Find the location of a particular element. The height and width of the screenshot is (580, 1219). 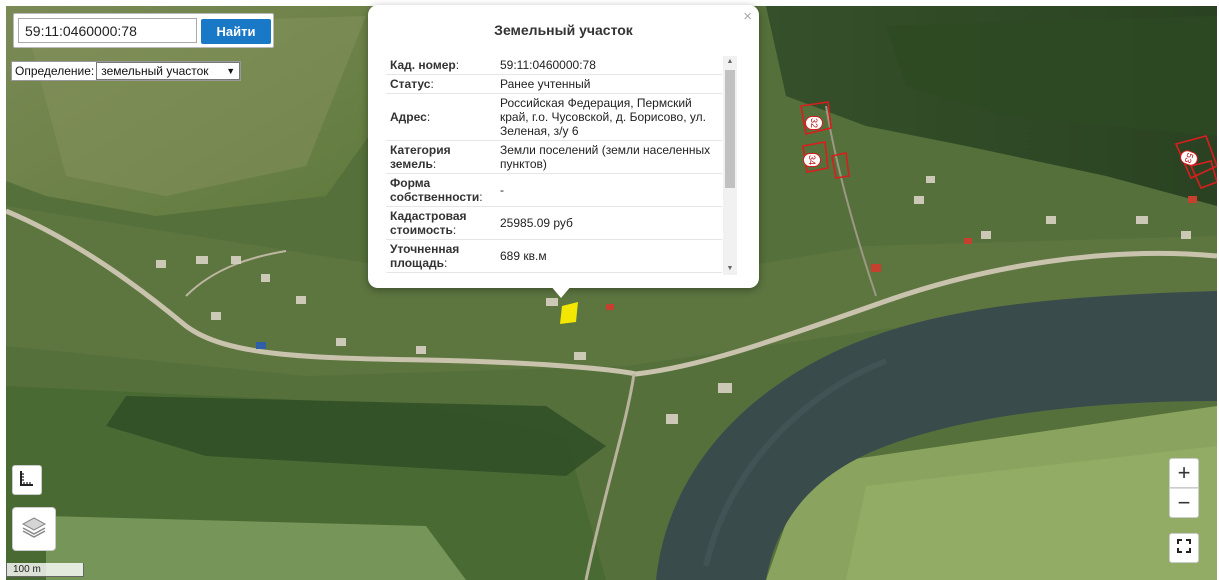

attribute-key-text: Кад. номер is located at coordinates (423, 65).